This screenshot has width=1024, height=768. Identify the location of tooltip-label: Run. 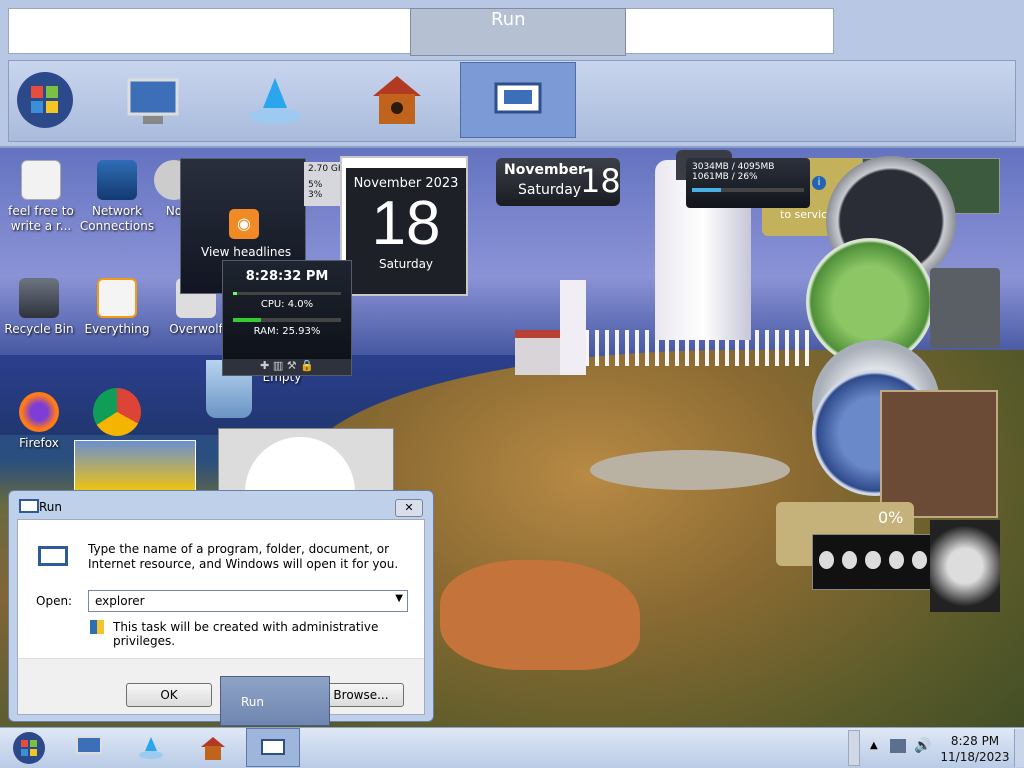
(253, 702).